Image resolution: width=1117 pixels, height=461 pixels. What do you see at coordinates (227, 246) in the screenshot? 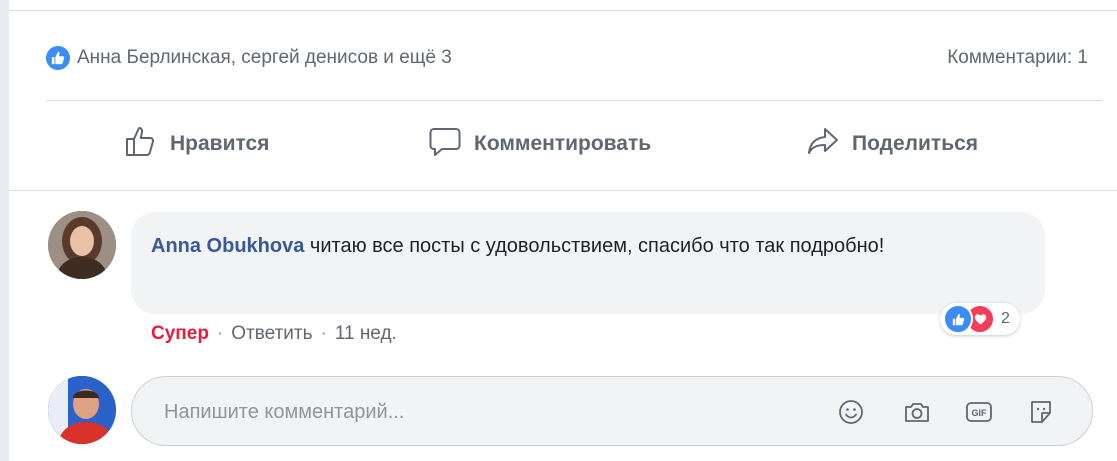
I see `comment-author-link: Anna Obukhova` at bounding box center [227, 246].